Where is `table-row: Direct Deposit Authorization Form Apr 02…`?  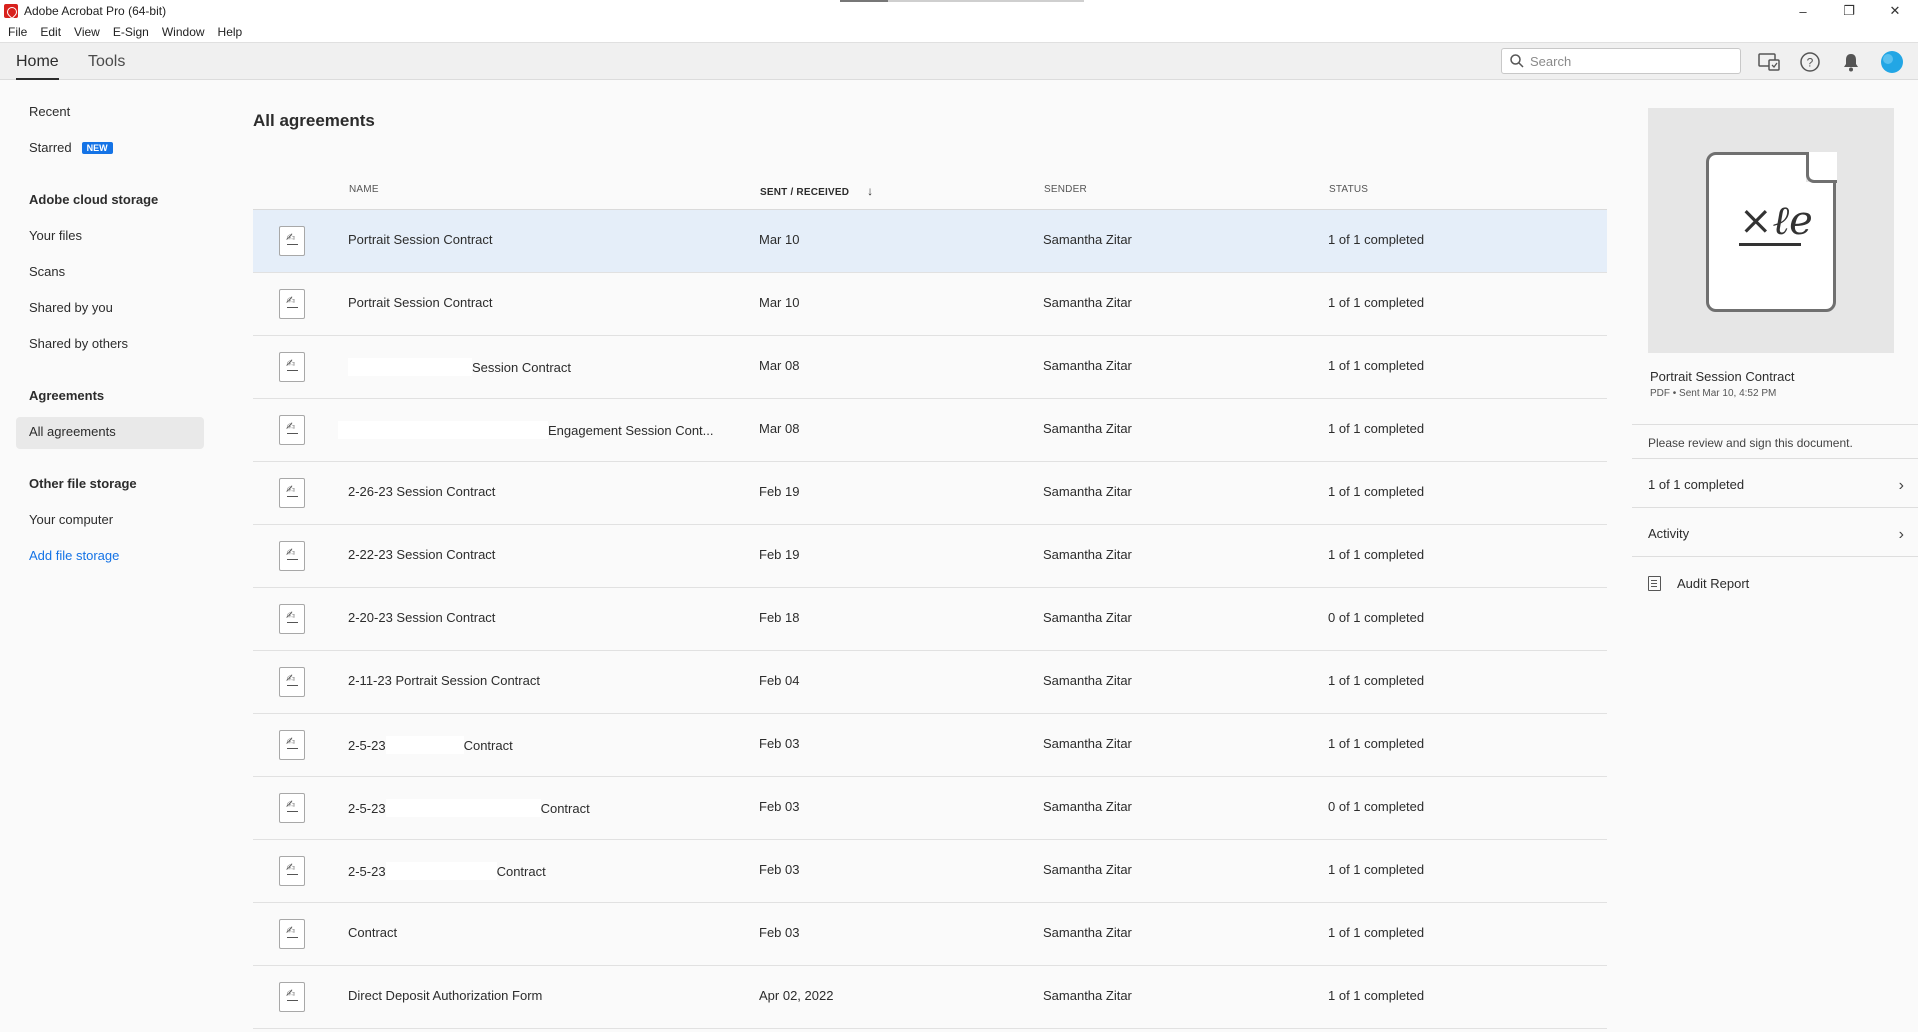 table-row: Direct Deposit Authorization Form Apr 02… is located at coordinates (930, 997).